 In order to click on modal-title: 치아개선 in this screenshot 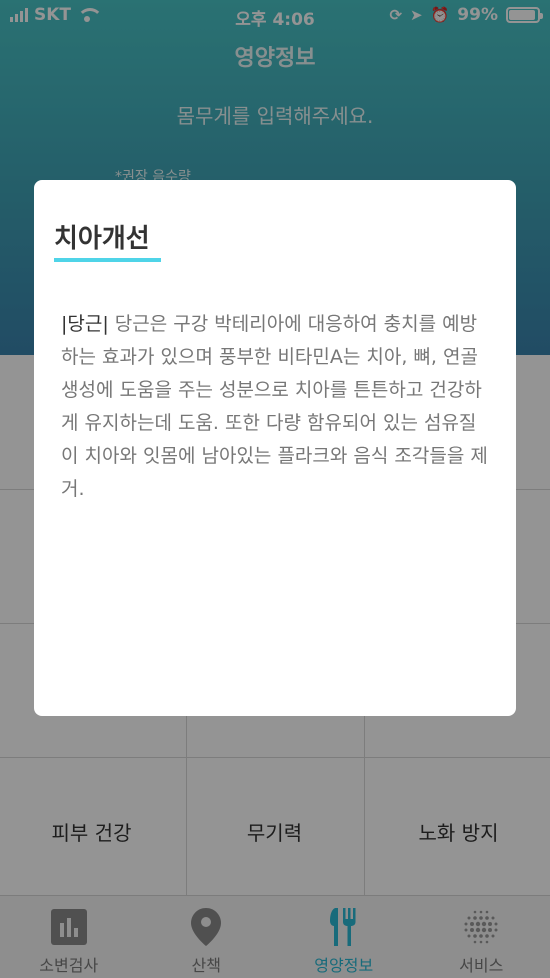, I will do `click(102, 239)`.